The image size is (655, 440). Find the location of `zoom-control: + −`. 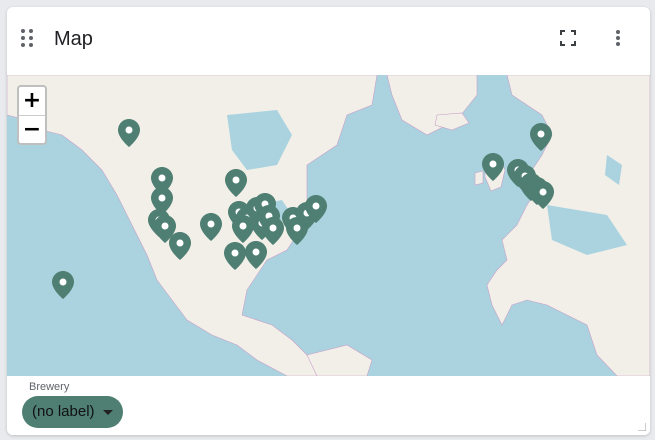

zoom-control: + − is located at coordinates (32, 115).